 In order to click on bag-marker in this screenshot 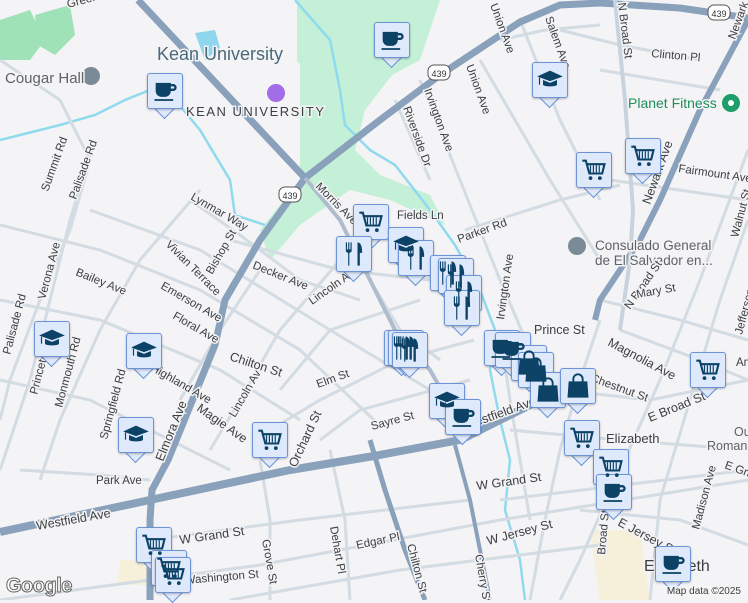, I will do `click(578, 390)`.